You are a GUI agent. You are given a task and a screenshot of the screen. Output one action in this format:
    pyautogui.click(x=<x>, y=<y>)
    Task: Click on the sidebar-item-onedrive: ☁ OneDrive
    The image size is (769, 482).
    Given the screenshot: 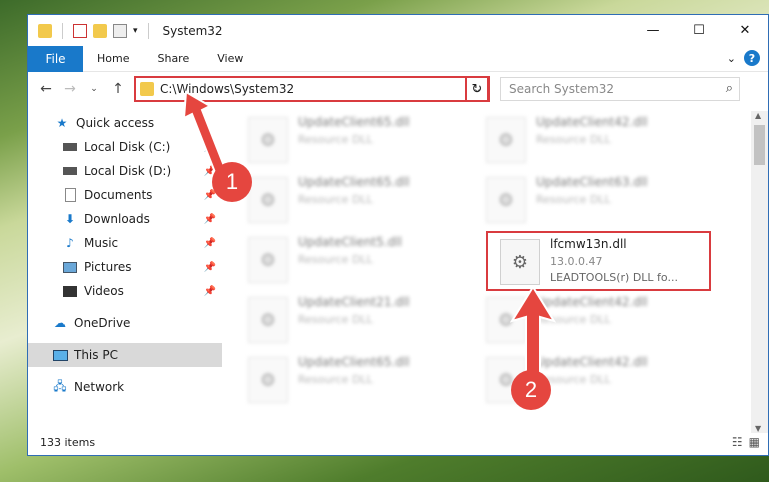 What is the action you would take?
    pyautogui.click(x=125, y=323)
    